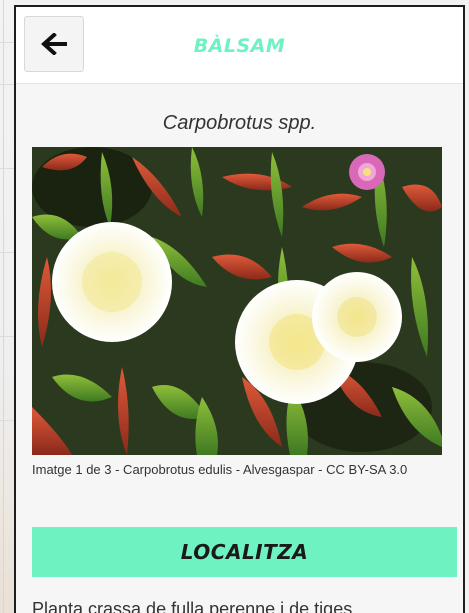 Image resolution: width=469 pixels, height=613 pixels. Describe the element at coordinates (239, 123) in the screenshot. I see `species-scientific-name: Carpobrotus spp.` at that location.